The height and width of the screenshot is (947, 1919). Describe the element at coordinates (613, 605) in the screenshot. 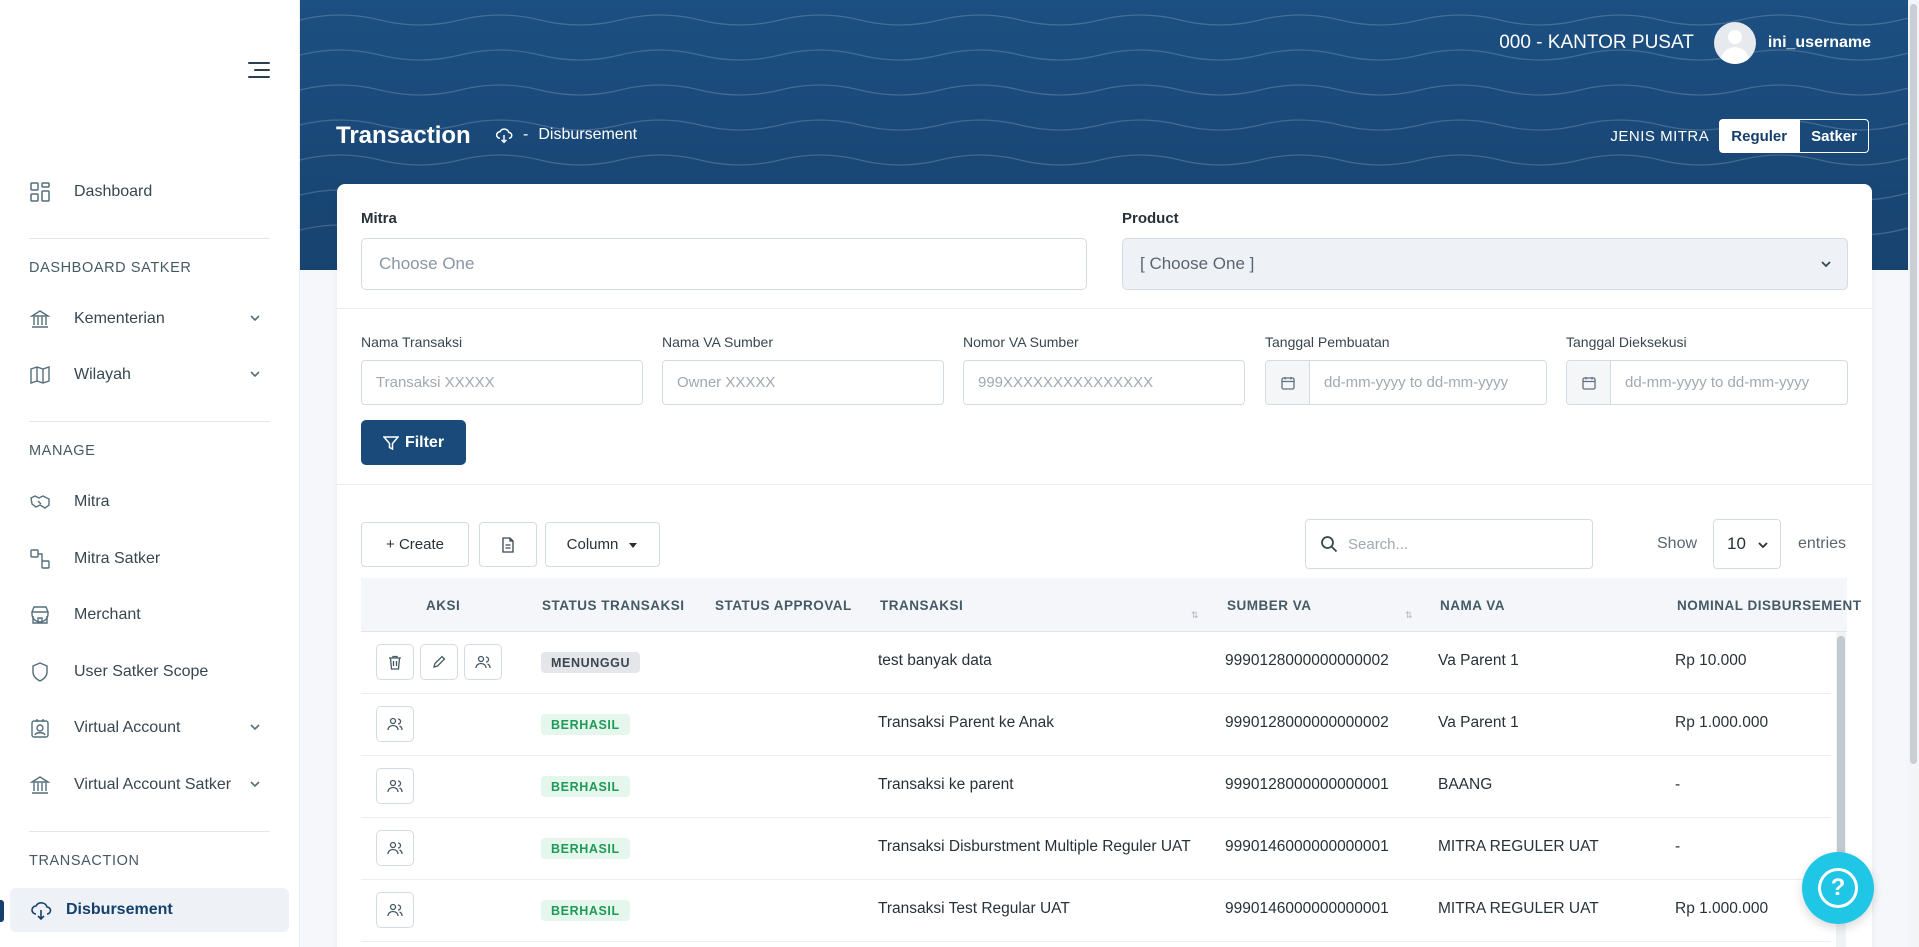

I see `column-header-status-transaksi: STATUS TRANSAKSI` at that location.